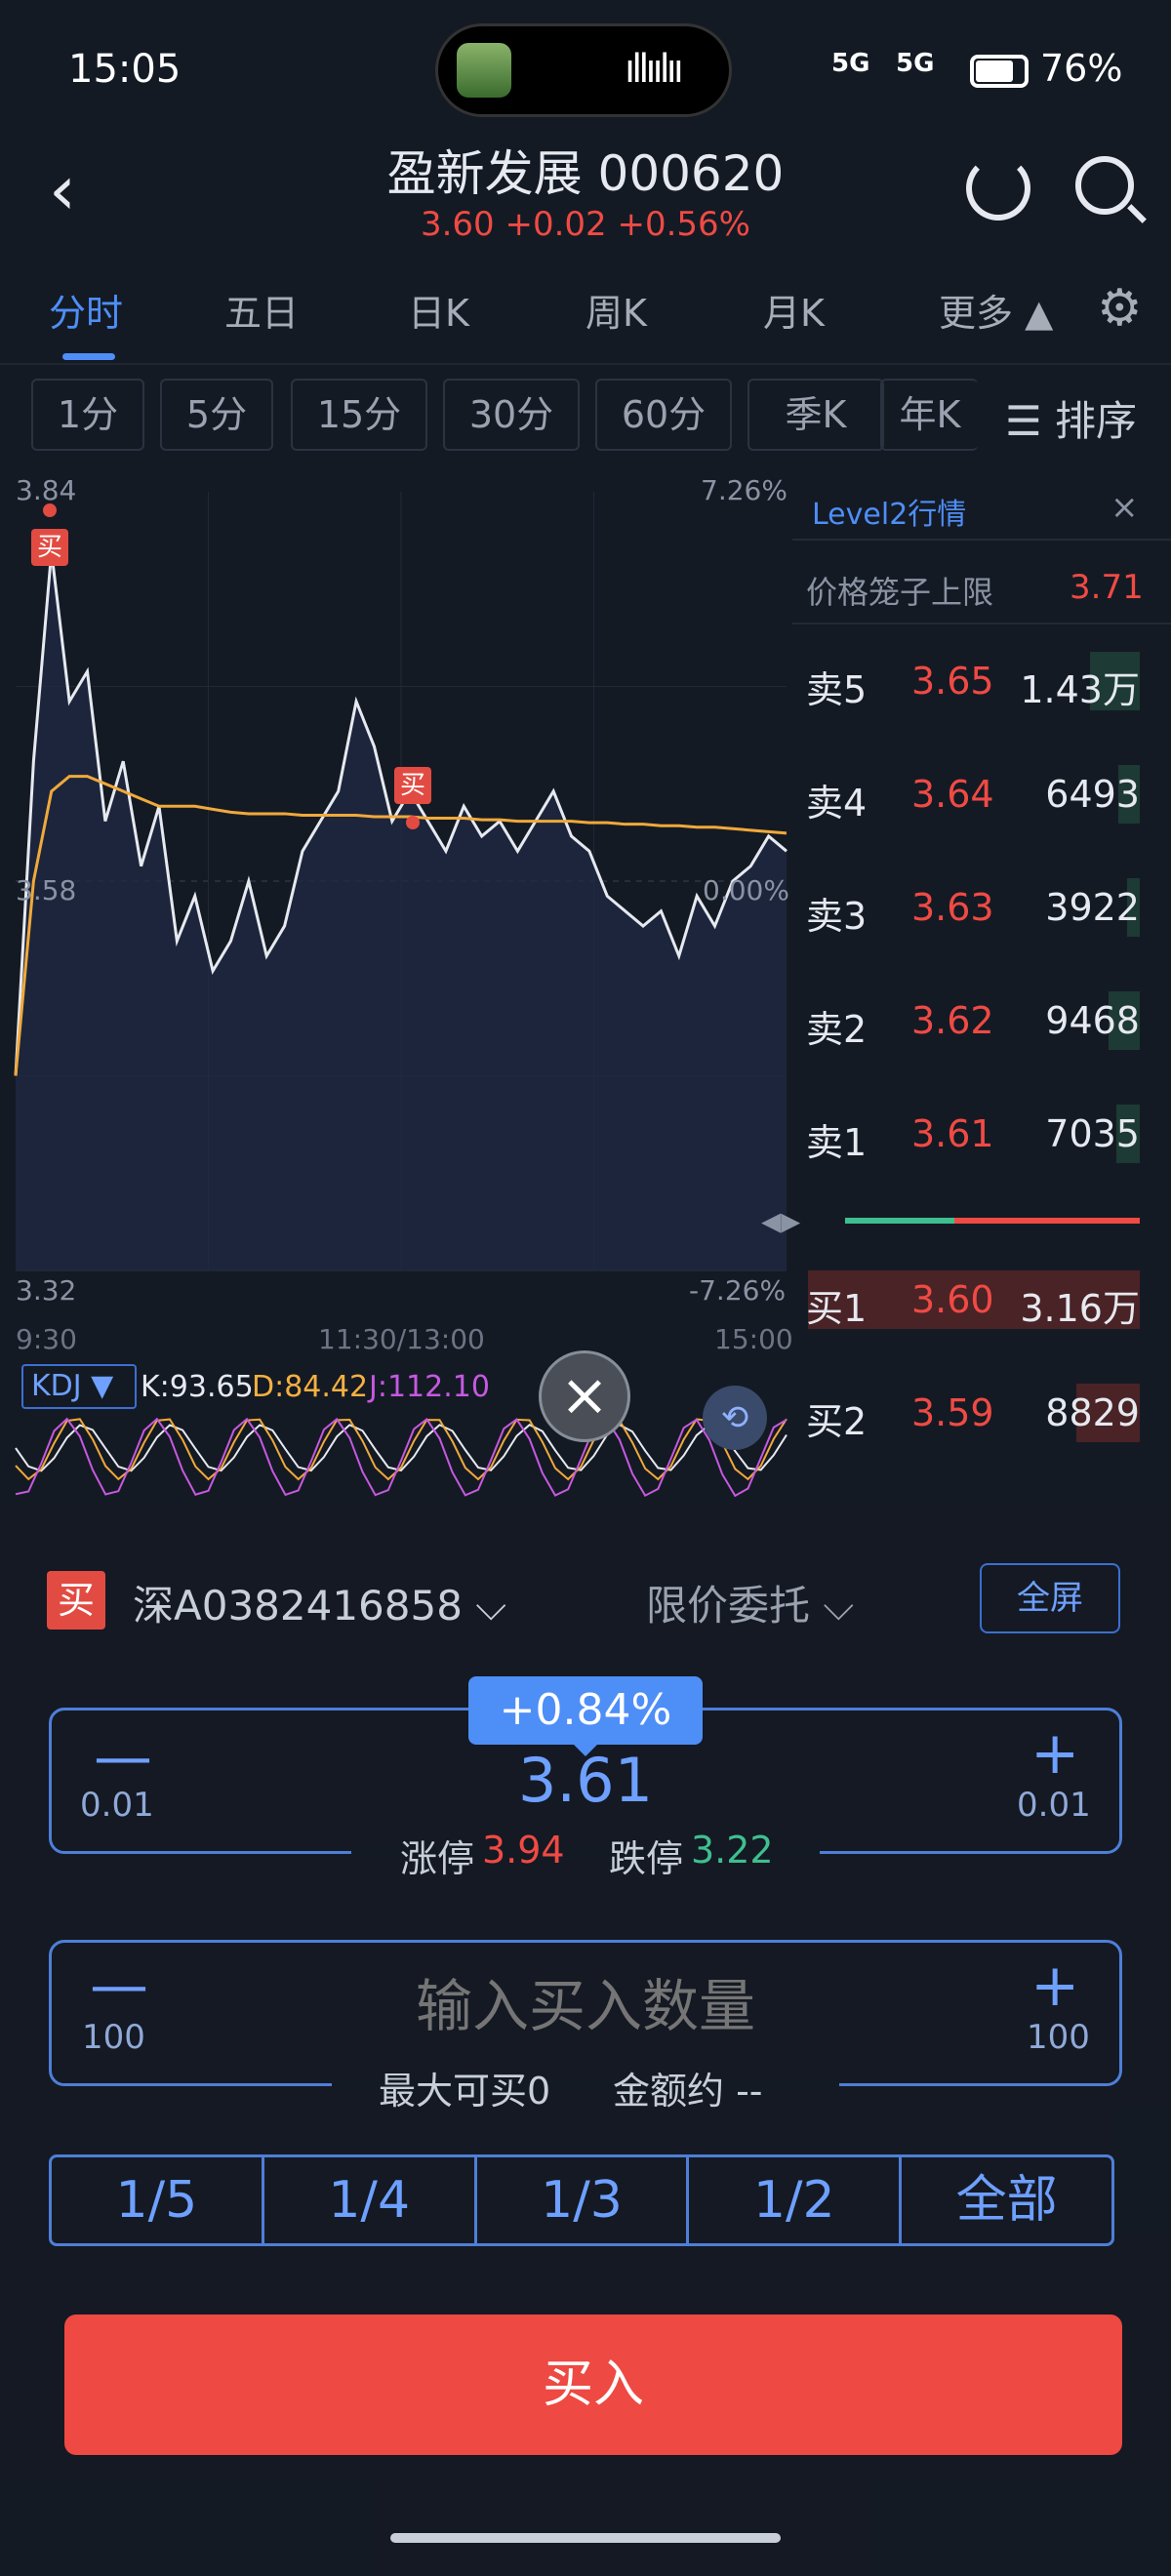 The image size is (1171, 2576). What do you see at coordinates (46, 1290) in the screenshot?
I see `chart-bottom-price: 3.32` at bounding box center [46, 1290].